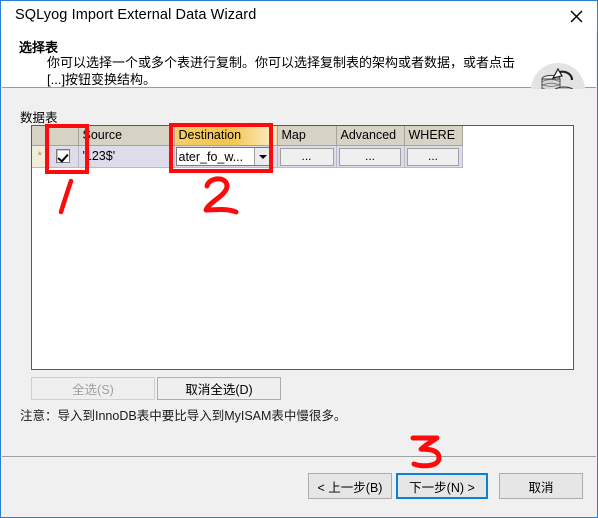 The width and height of the screenshot is (598, 518). What do you see at coordinates (219, 388) in the screenshot?
I see `deselect-all-button: 取消全选(D)` at bounding box center [219, 388].